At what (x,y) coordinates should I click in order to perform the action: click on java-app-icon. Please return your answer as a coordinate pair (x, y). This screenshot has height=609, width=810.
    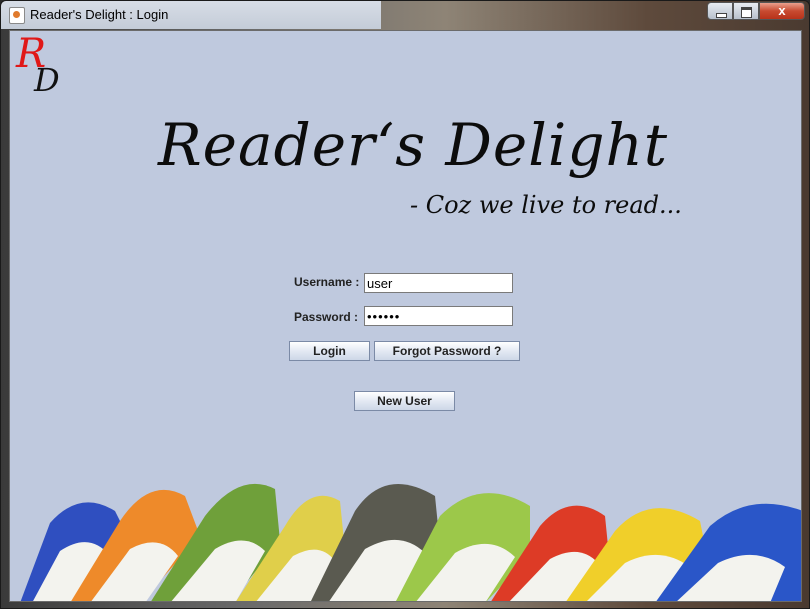
    Looking at the image, I should click on (17, 15).